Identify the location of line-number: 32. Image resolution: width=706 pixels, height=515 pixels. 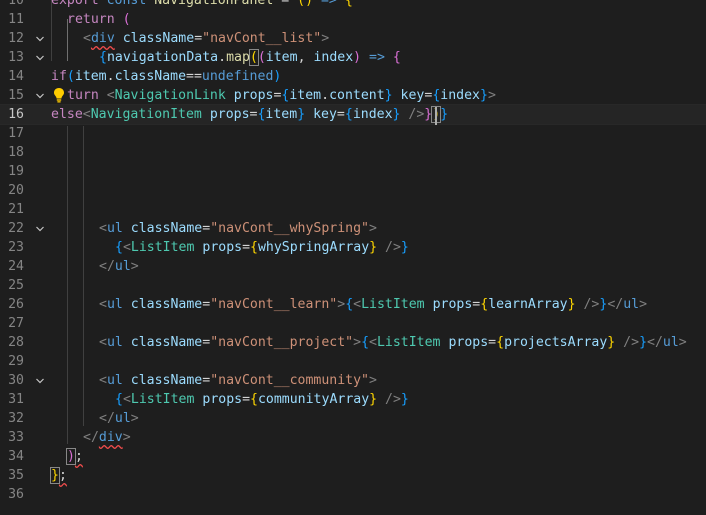
(16, 418).